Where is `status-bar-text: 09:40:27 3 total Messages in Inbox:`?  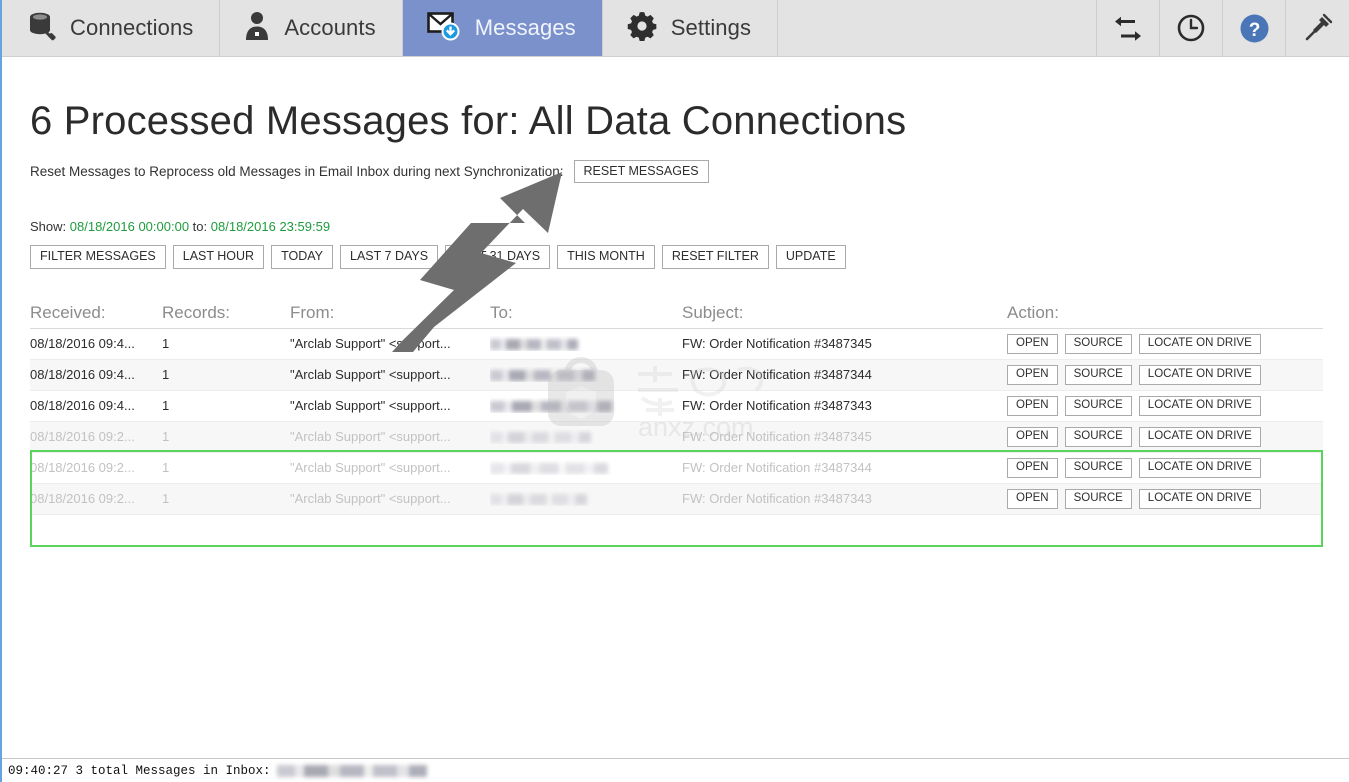
status-bar-text: 09:40:27 3 total Messages in Inbox: is located at coordinates (139, 770).